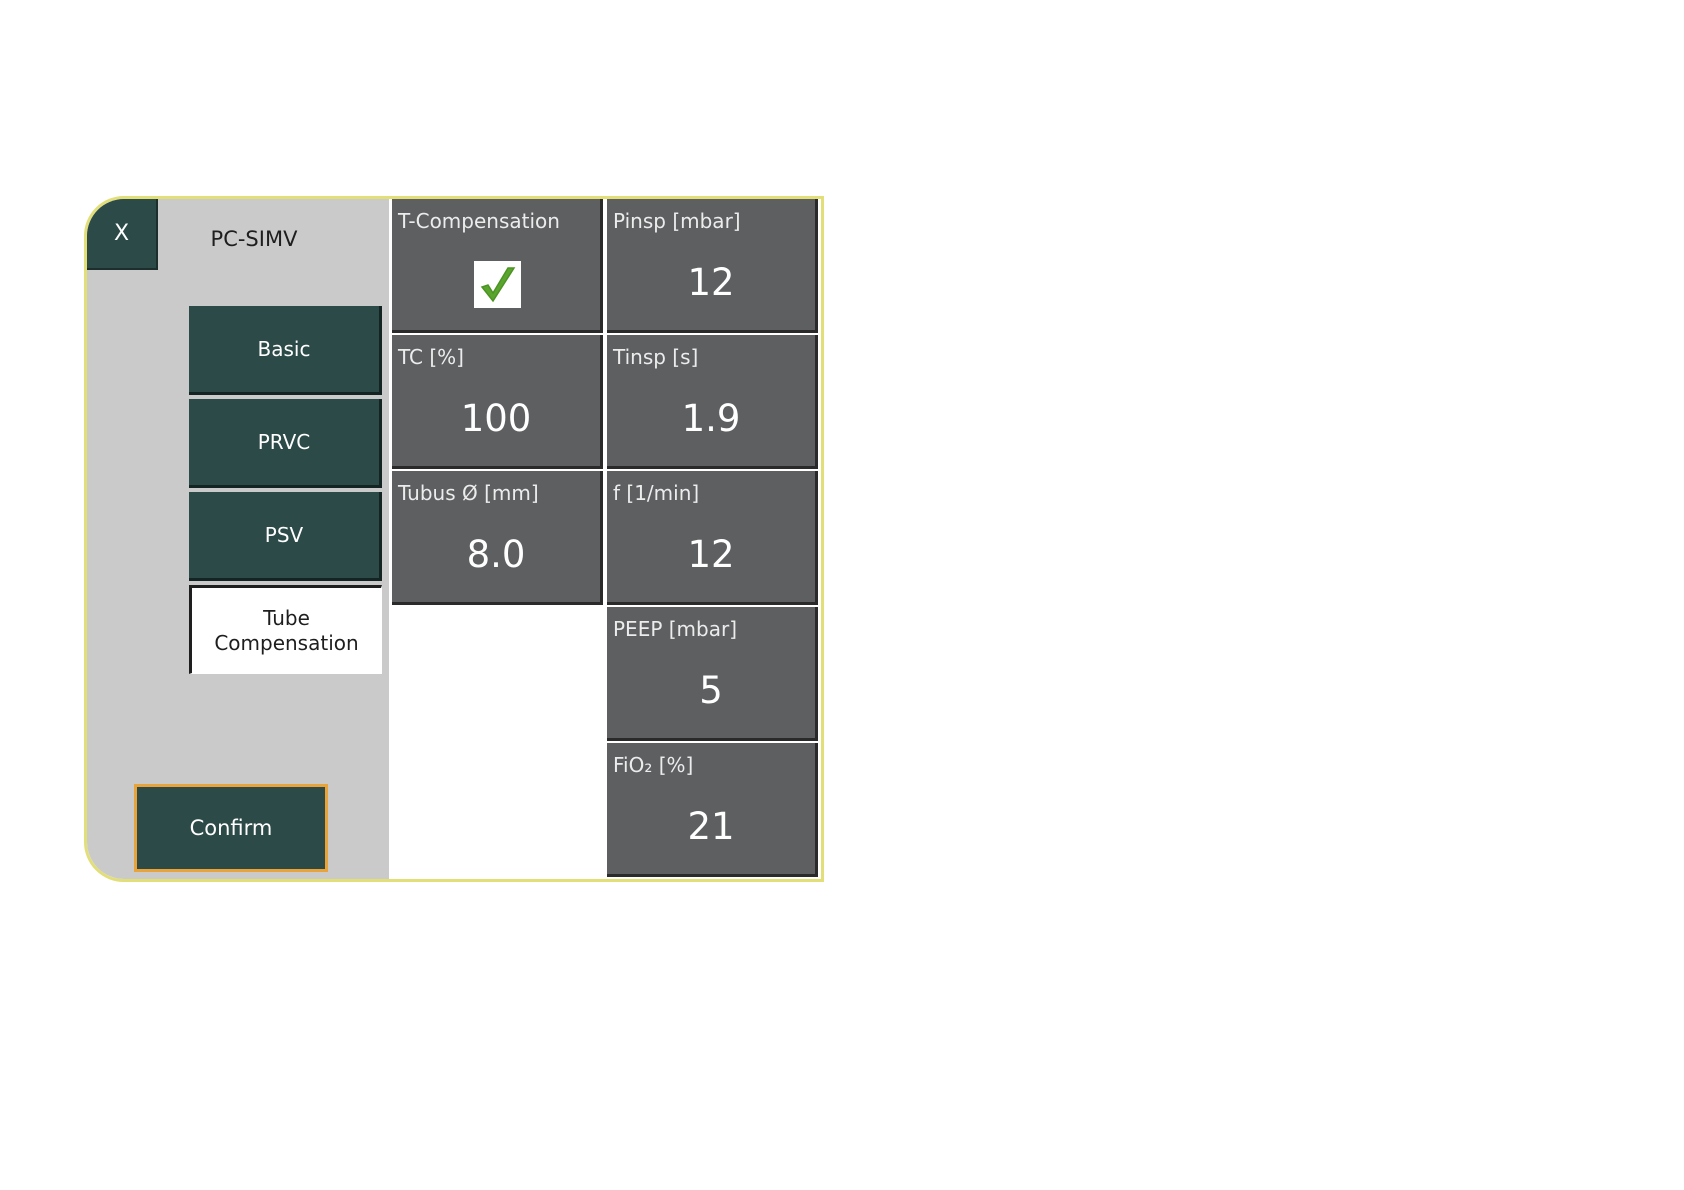 Image resolution: width=1684 pixels, height=1190 pixels. I want to click on fio2-value: 21, so click(711, 826).